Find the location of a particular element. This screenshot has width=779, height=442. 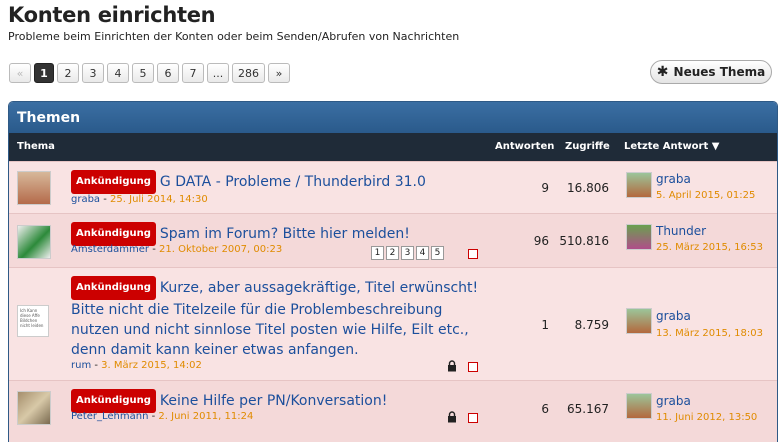

thread-page-2: 2 is located at coordinates (392, 253).